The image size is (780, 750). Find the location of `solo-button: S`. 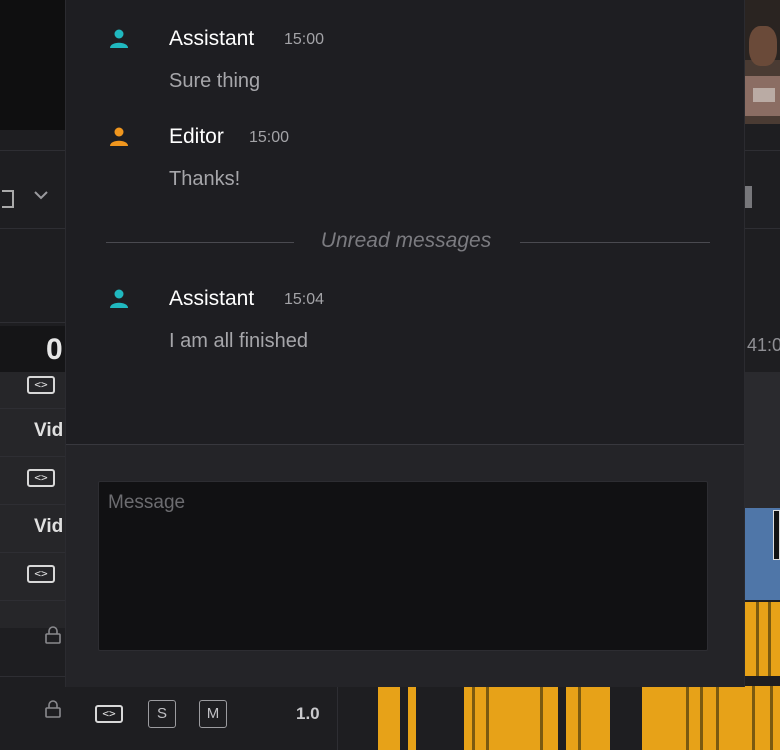

solo-button: S is located at coordinates (162, 714).